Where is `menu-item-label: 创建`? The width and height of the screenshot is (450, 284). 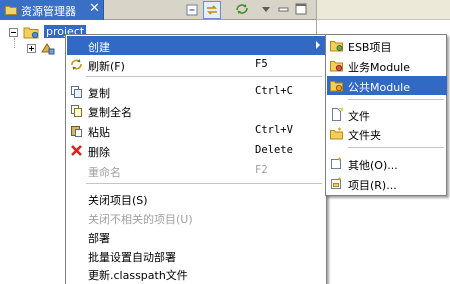
menu-item-label: 创建 is located at coordinates (99, 47).